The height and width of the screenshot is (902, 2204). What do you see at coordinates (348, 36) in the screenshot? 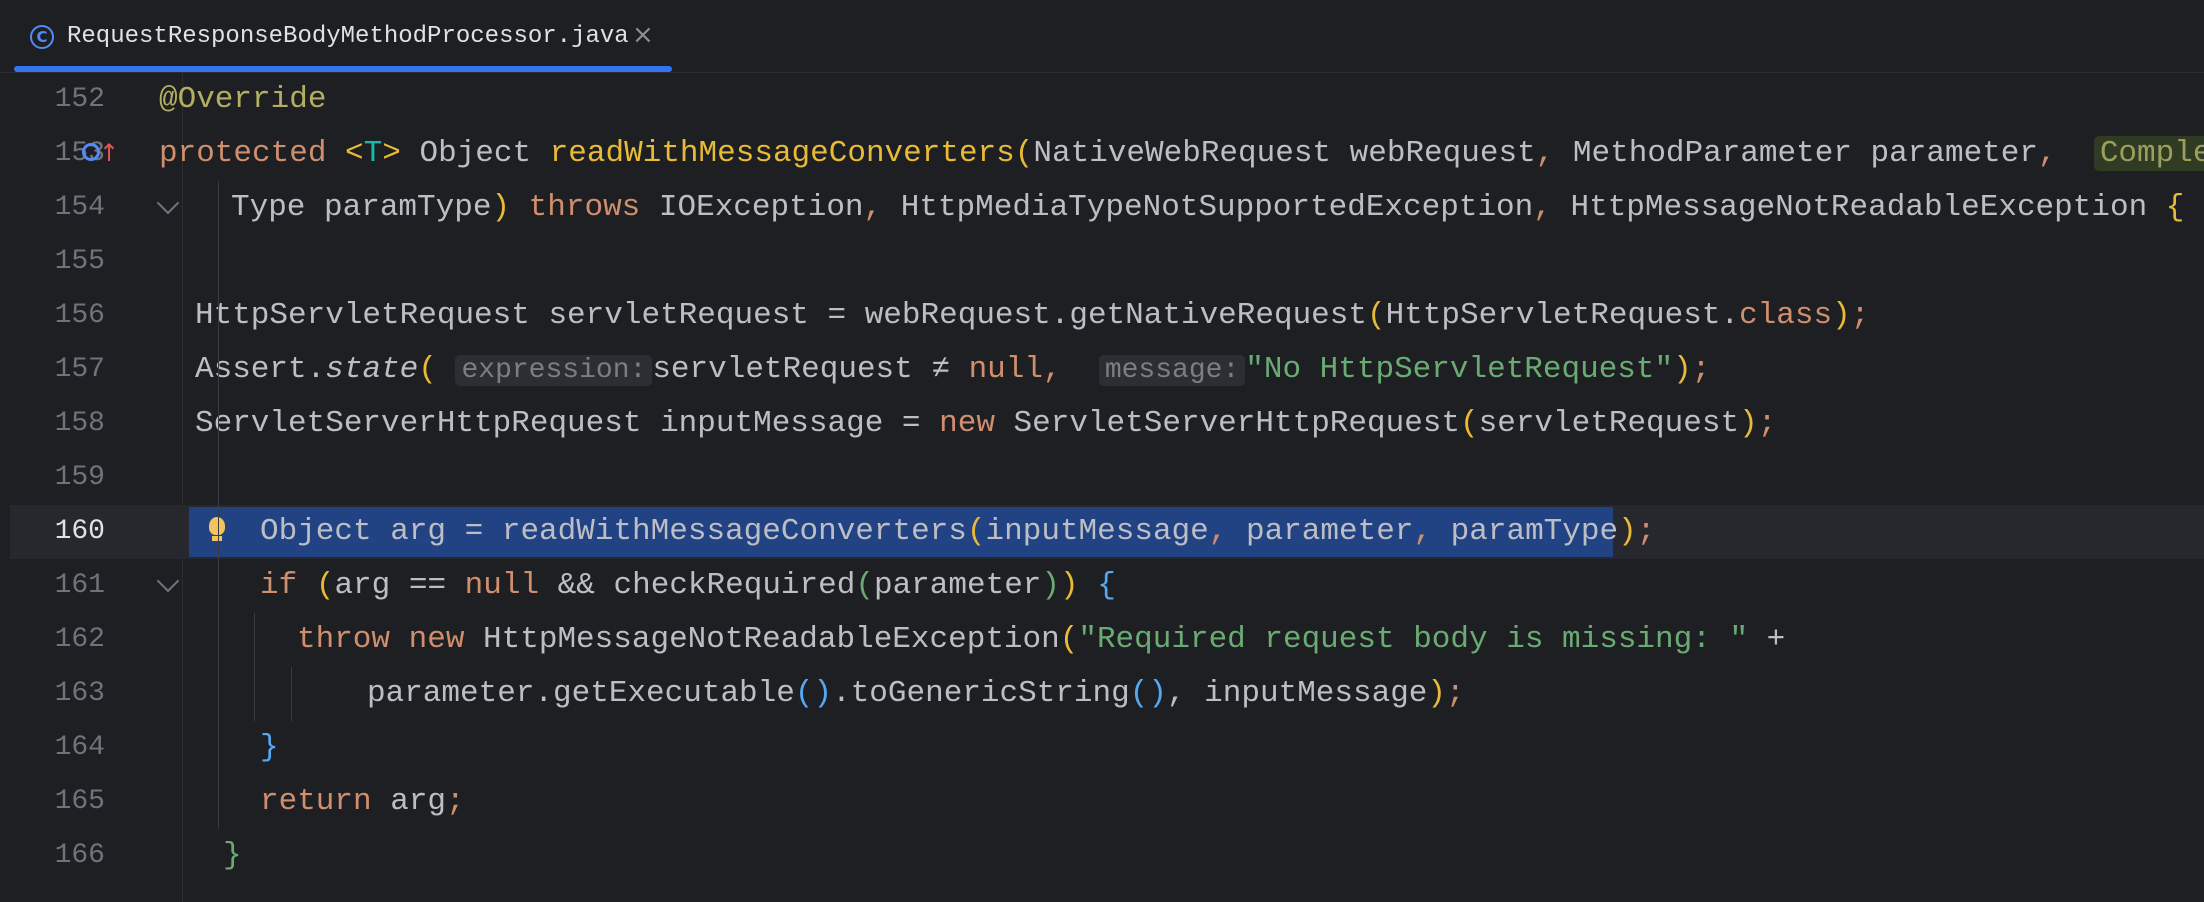
I see `tab-title: RequestResponseBodyMethodProcessor.java` at bounding box center [348, 36].